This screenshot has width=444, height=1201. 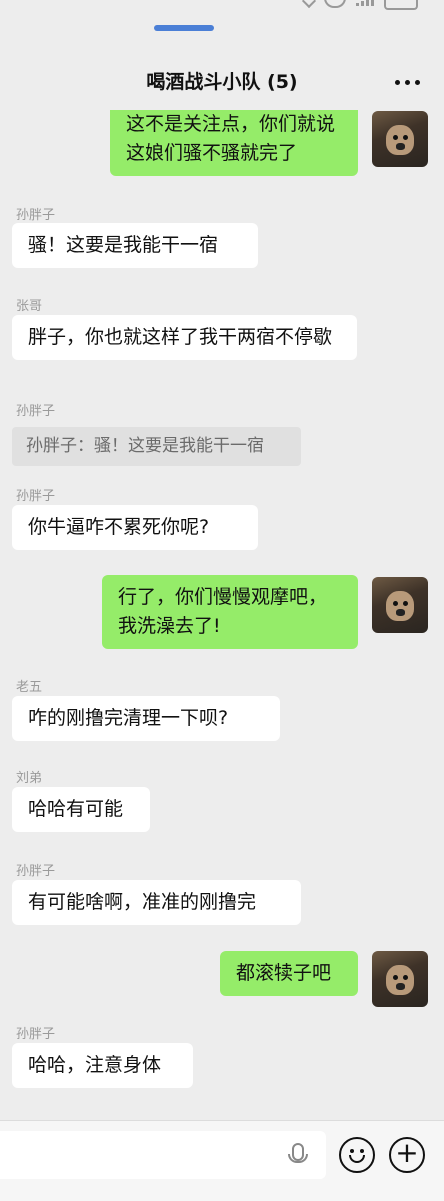 I want to click on chat-title: 喝酒战斗小队 (5), so click(x=222, y=82).